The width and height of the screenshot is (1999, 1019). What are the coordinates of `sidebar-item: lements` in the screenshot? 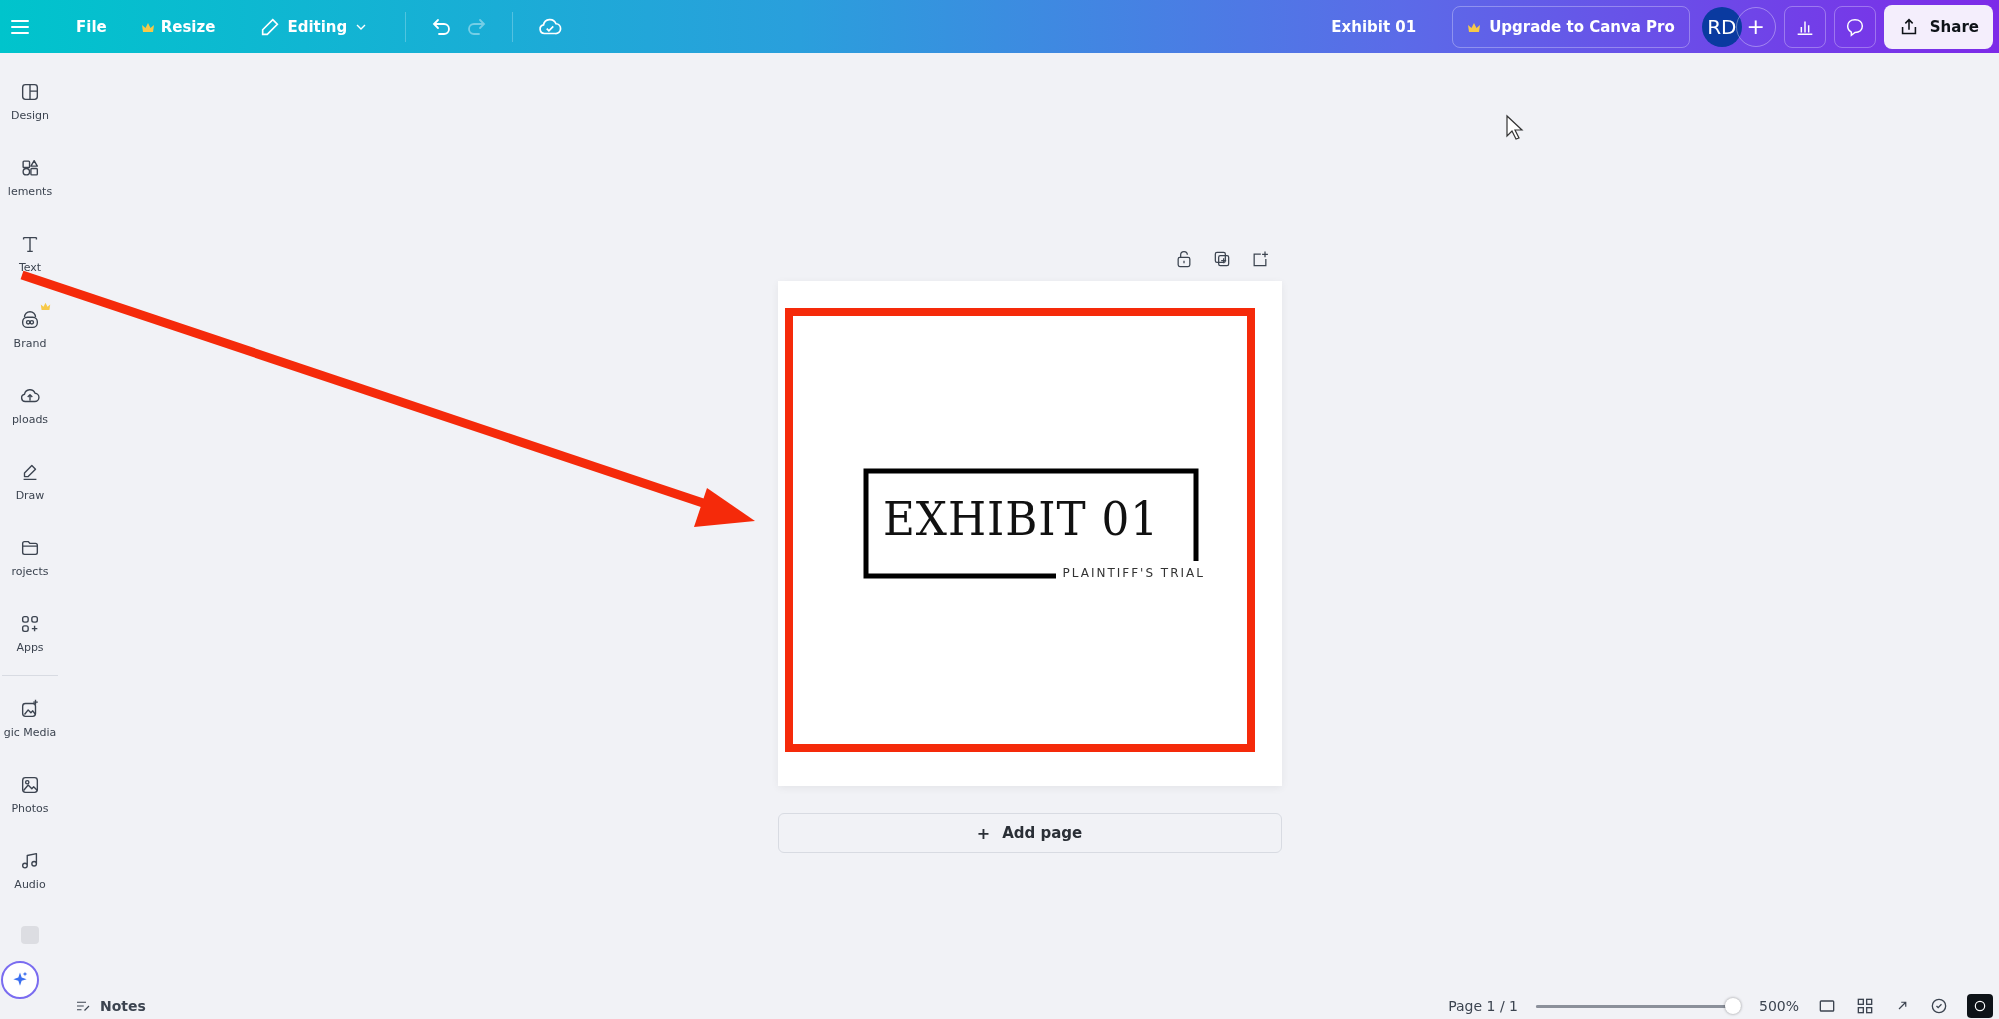 It's located at (30, 177).